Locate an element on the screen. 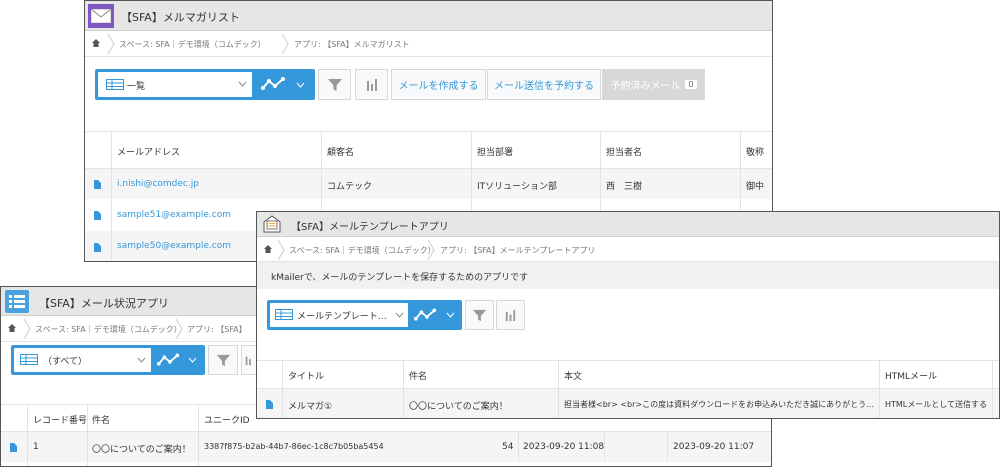 Image resolution: width=1000 pixels, height=467 pixels. column-header: メールアドレス is located at coordinates (148, 151).